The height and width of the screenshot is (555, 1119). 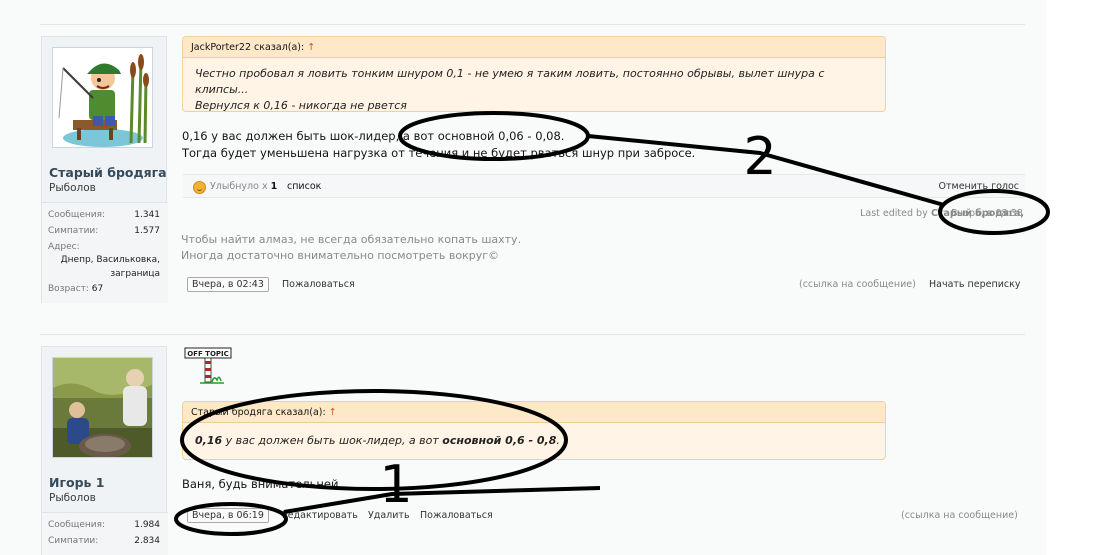 I want to click on annotation-circle-edit-time, so click(x=994, y=212).